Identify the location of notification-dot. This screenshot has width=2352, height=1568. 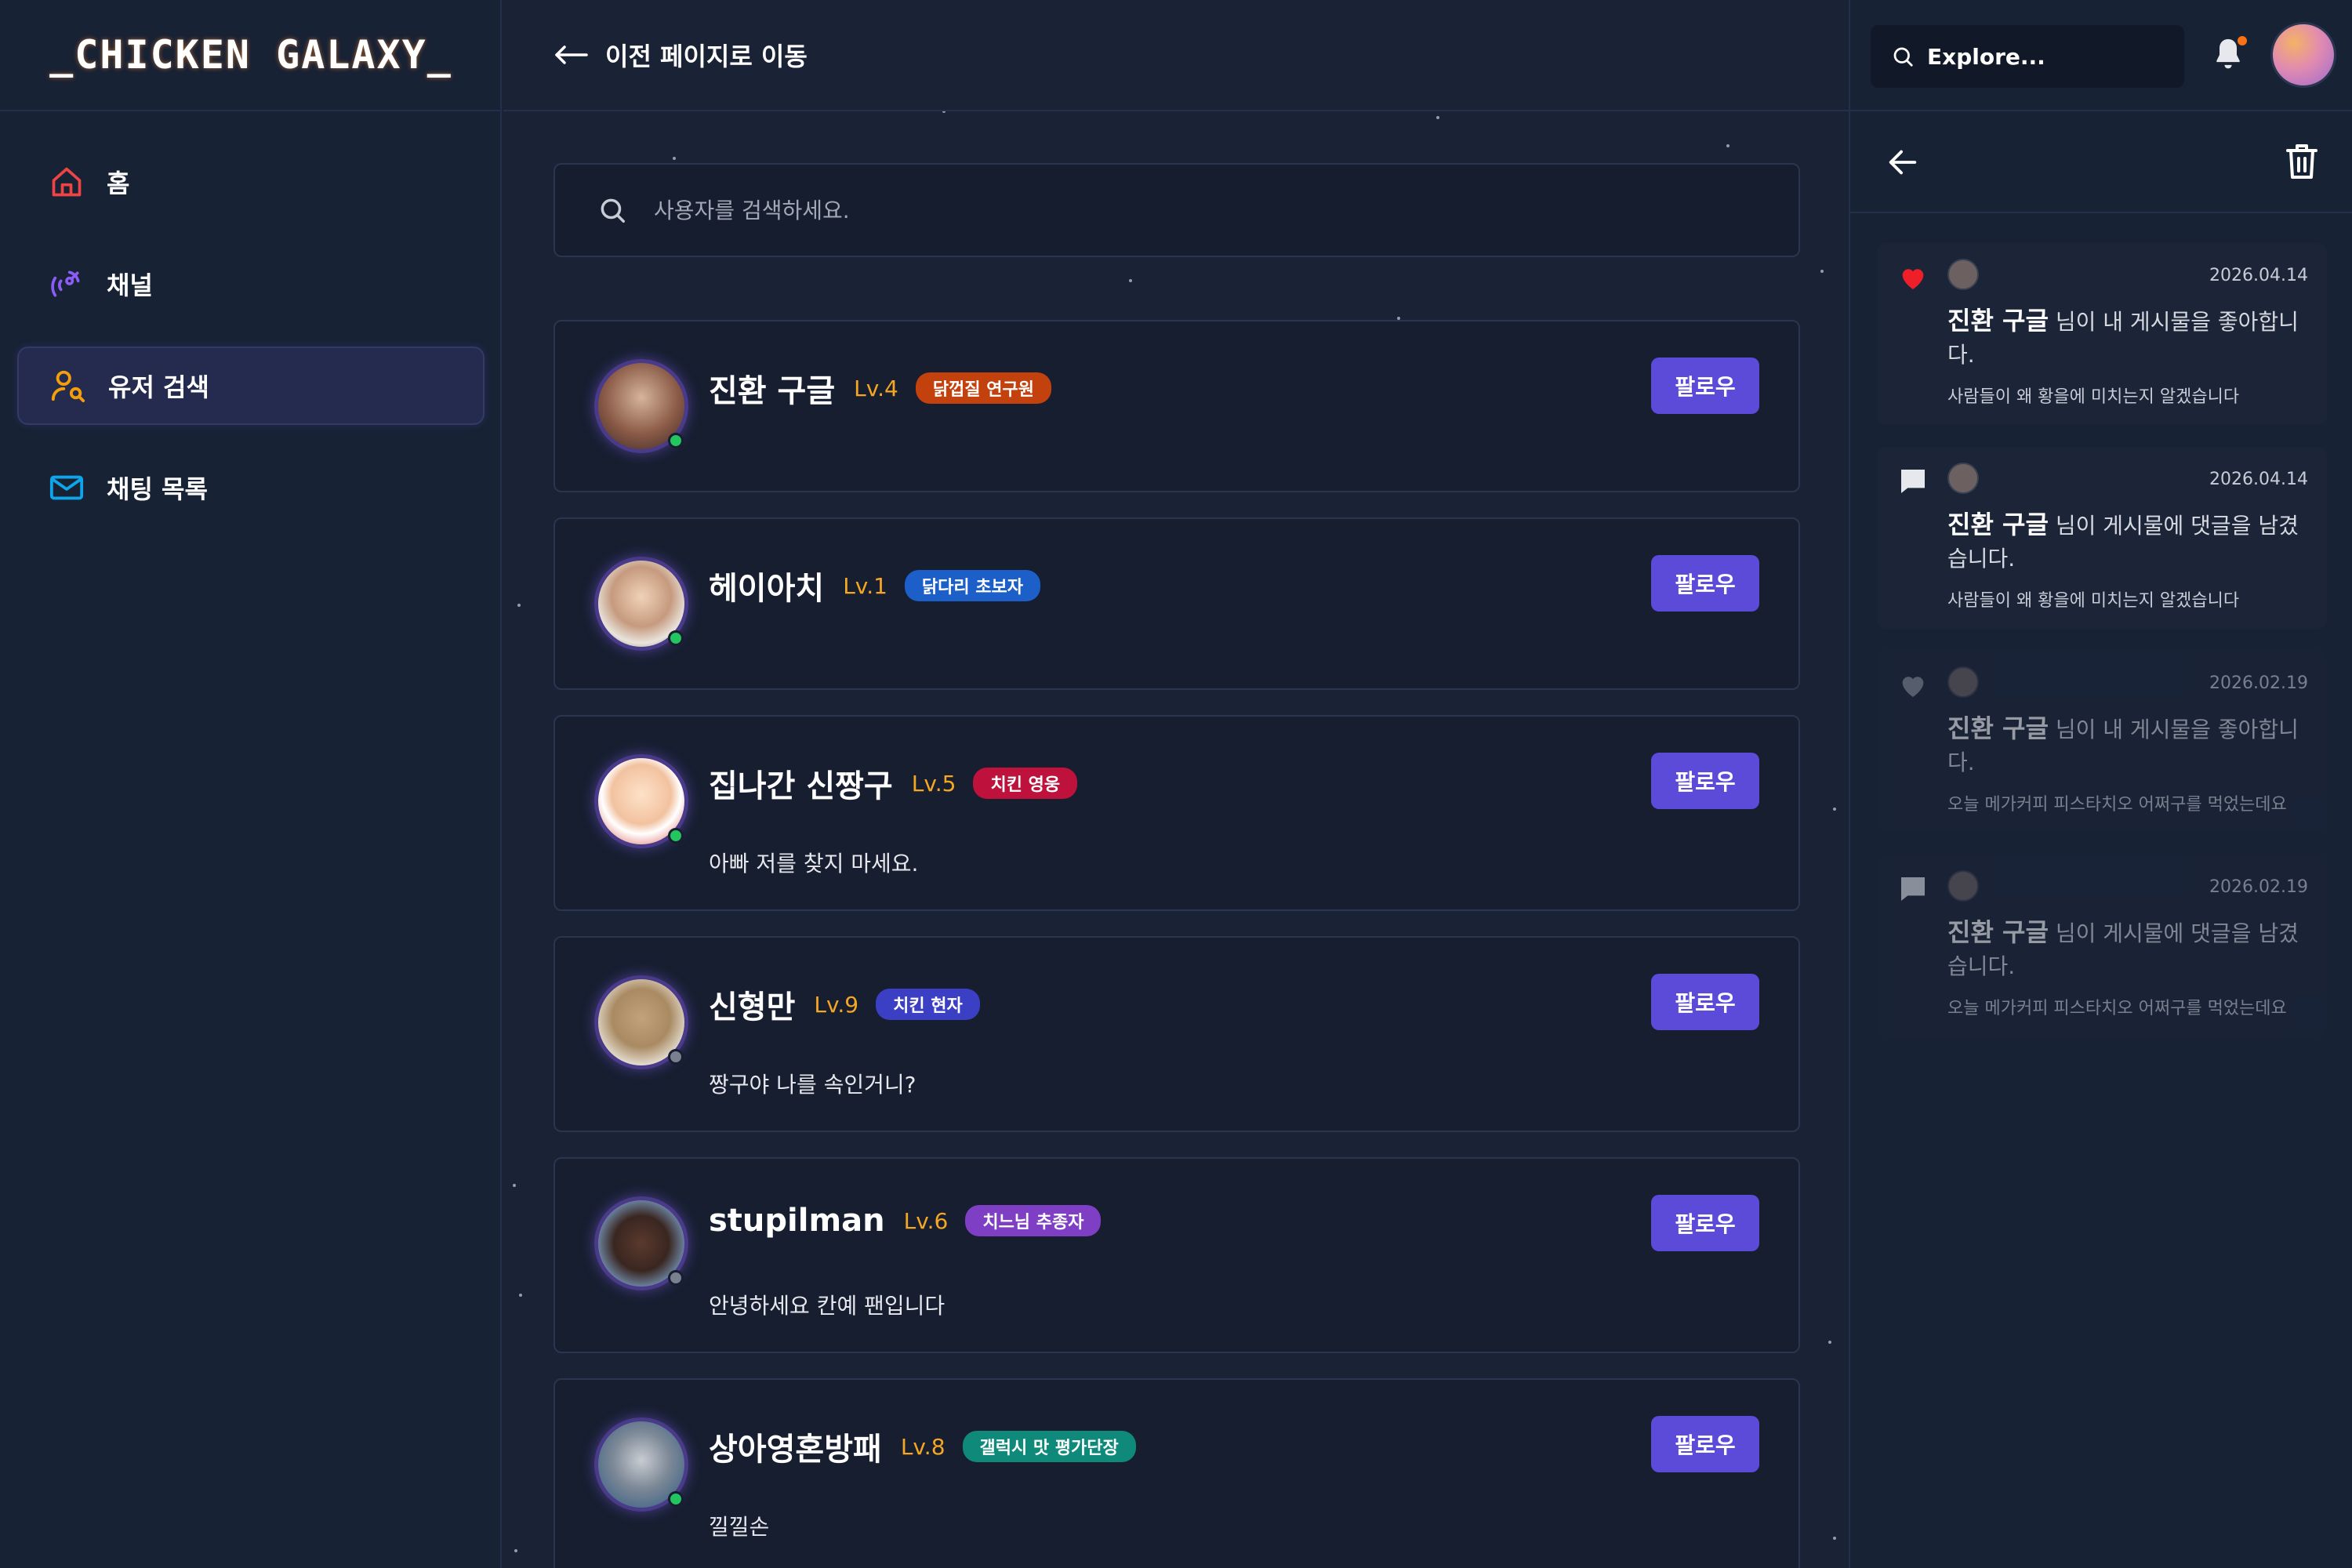
(2242, 40).